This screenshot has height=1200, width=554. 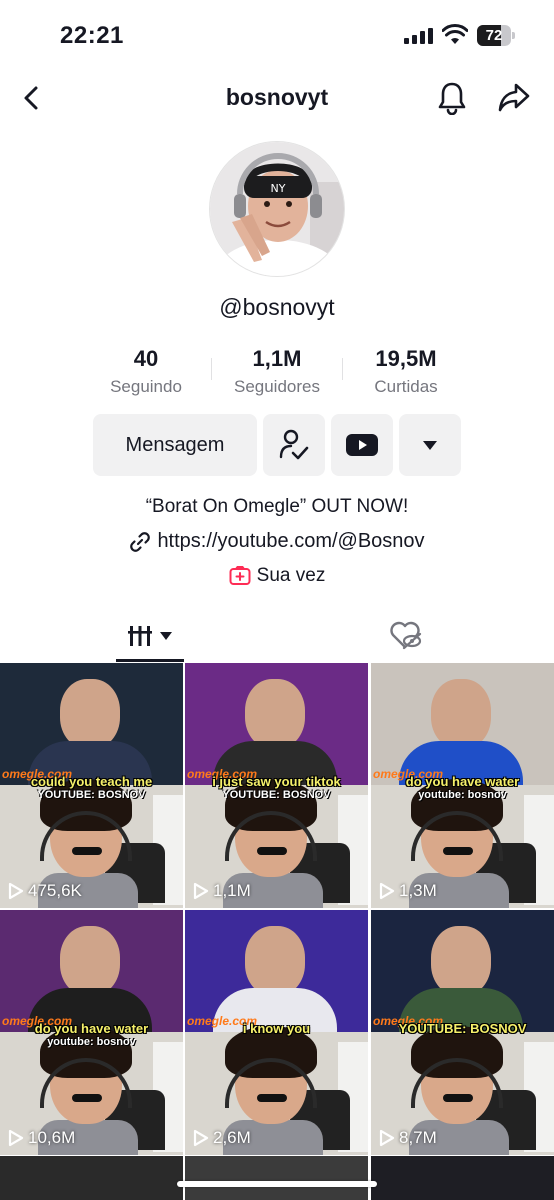 What do you see at coordinates (406, 371) in the screenshot?
I see `likes-stat: 19,5M Curtidas` at bounding box center [406, 371].